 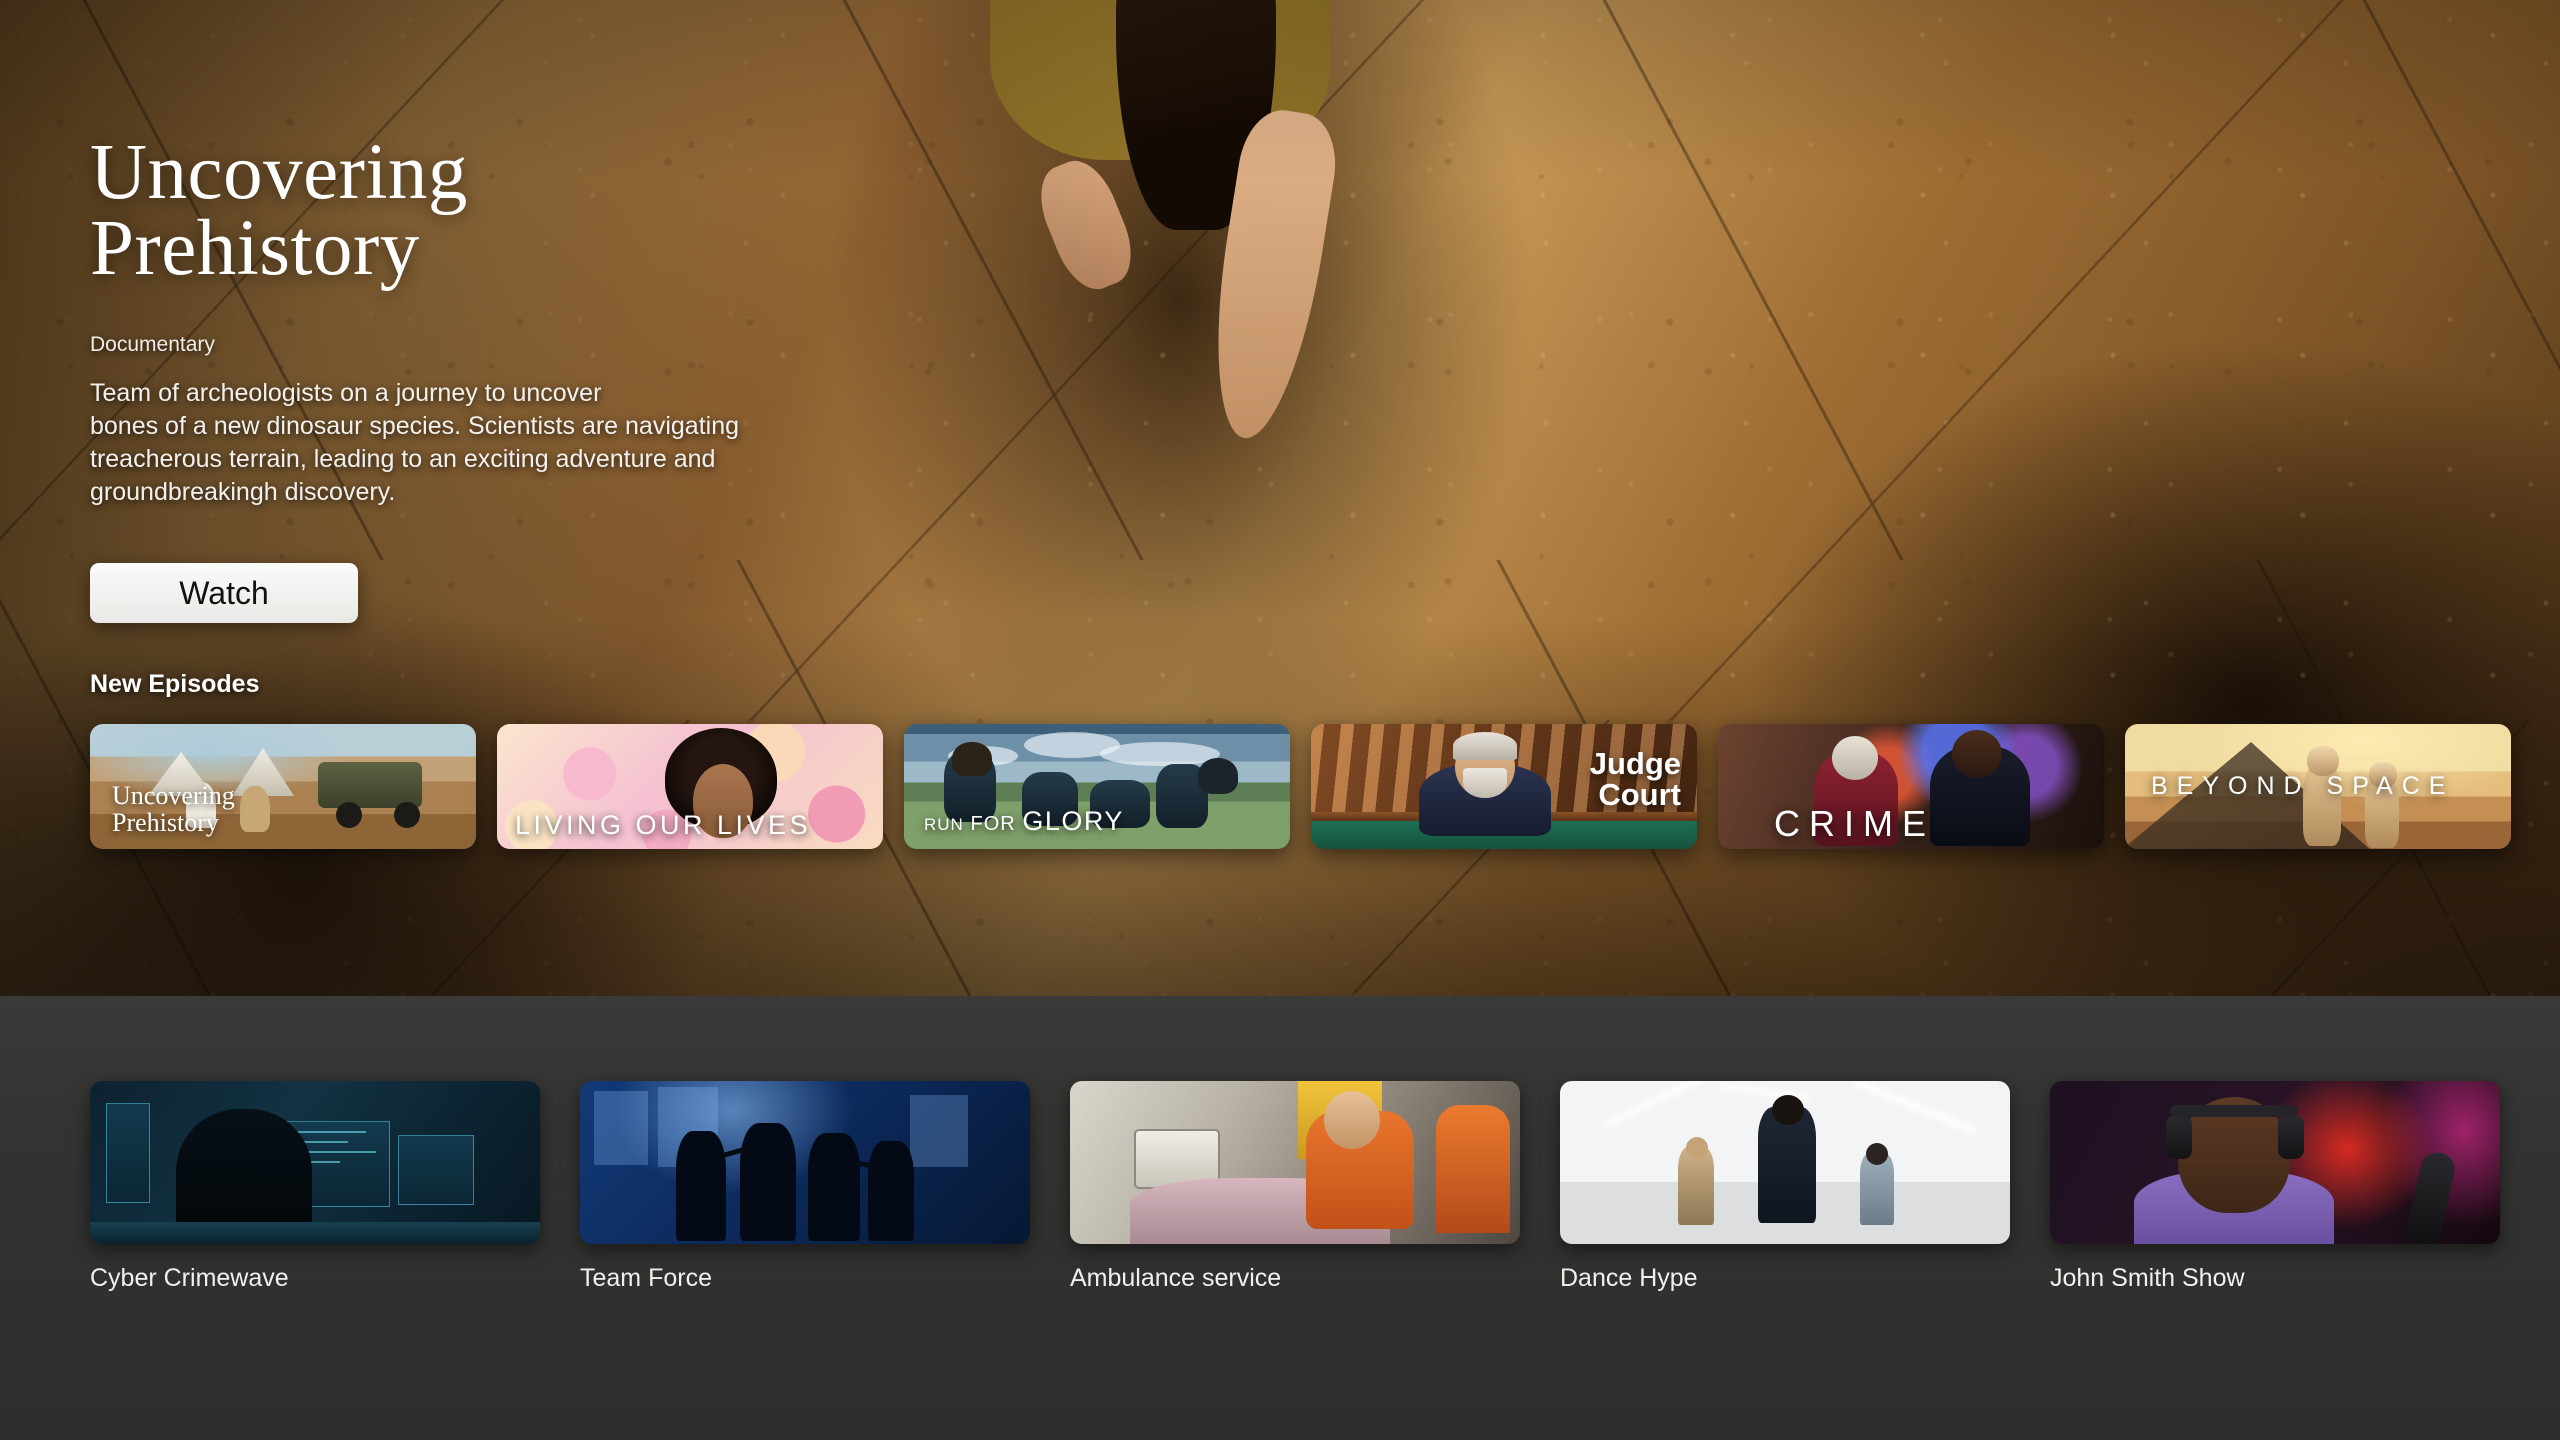 I want to click on card-overlay-title: CRIME, so click(x=1854, y=823).